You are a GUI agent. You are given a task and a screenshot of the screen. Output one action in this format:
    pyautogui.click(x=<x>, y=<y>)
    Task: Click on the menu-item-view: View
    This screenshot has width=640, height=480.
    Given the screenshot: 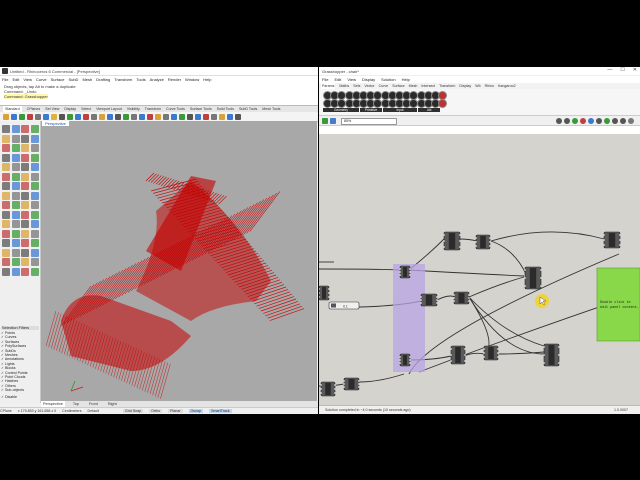 What is the action you would take?
    pyautogui.click(x=27, y=79)
    